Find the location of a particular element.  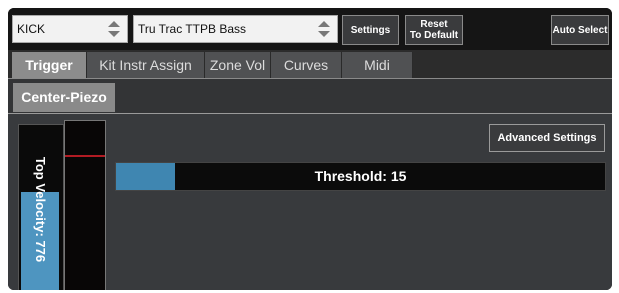

threshold-slider: Threshold: 15 is located at coordinates (360, 176).